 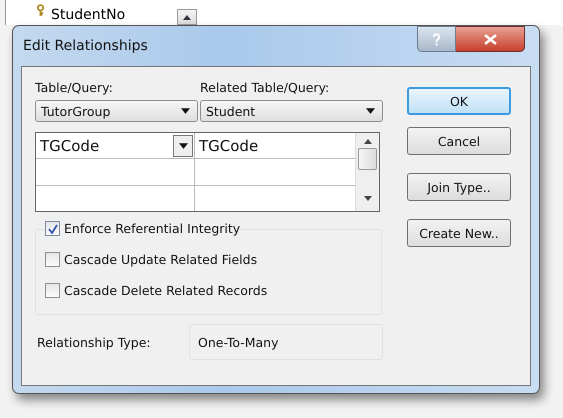 I want to click on checkbox-label: Cascade Delete Related Records, so click(x=166, y=290).